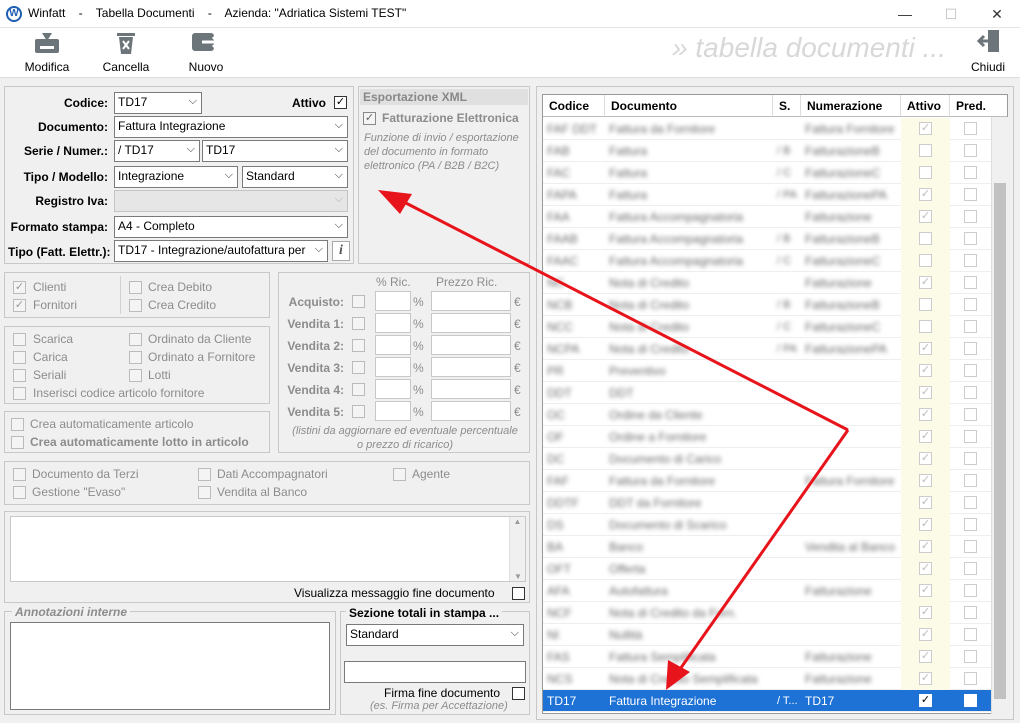 The height and width of the screenshot is (723, 1020). What do you see at coordinates (767, 547) in the screenshot?
I see `table-row: BA Banco Vendita al Banco ✓` at bounding box center [767, 547].